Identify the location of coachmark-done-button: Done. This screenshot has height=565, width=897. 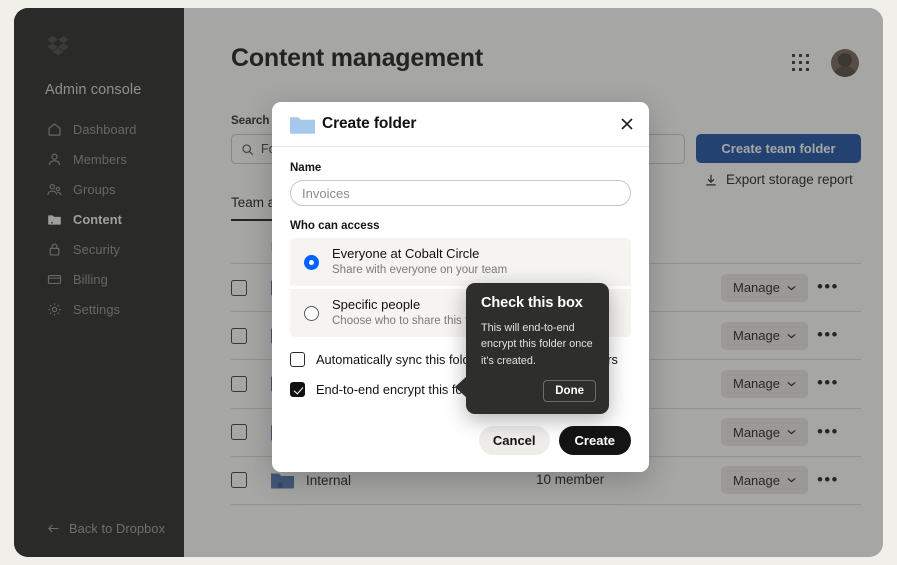
(569, 391).